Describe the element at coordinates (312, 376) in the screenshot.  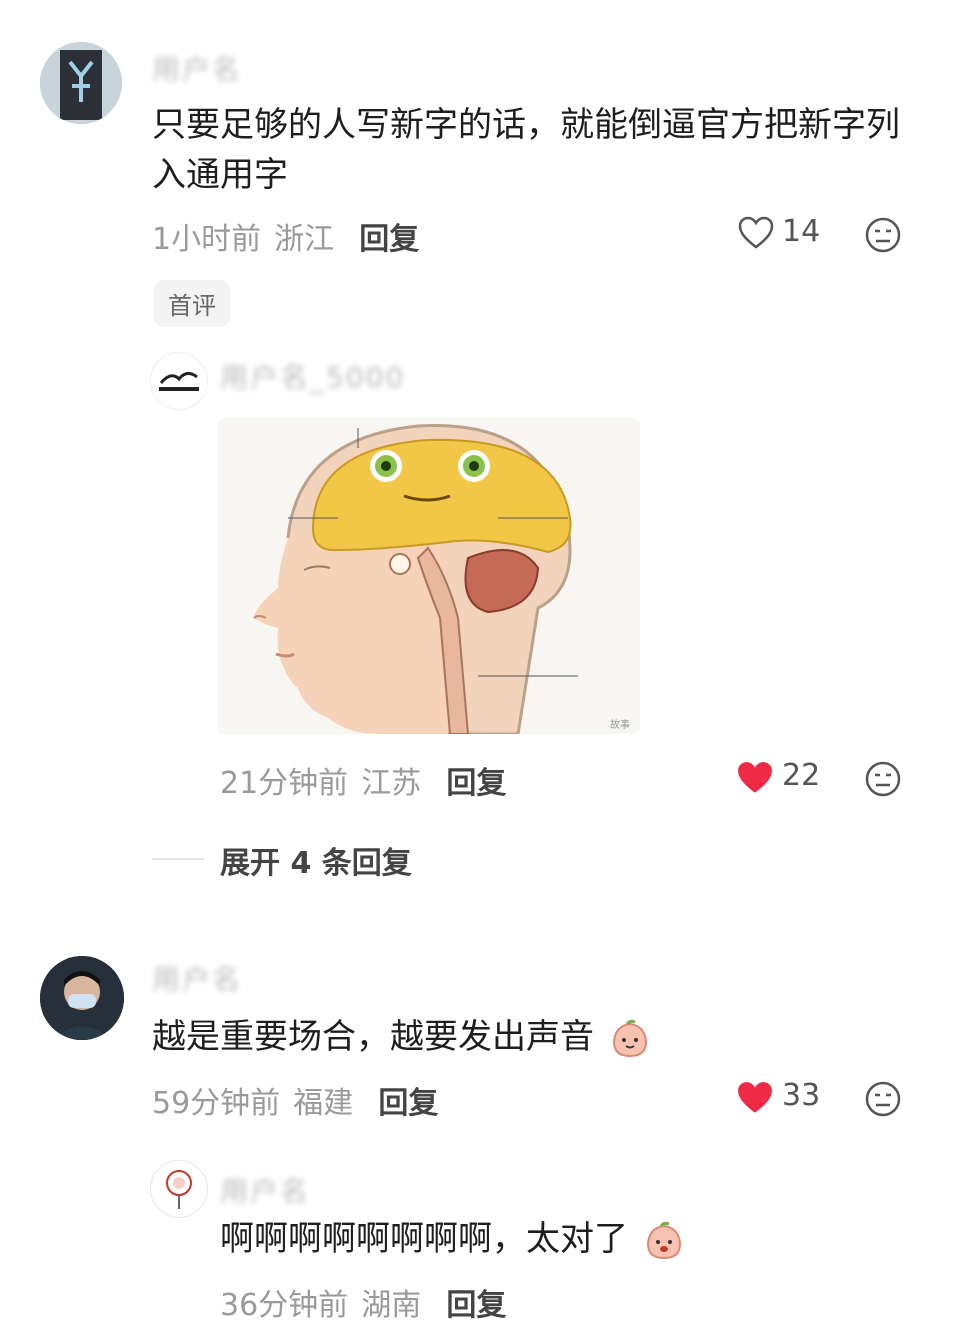
I see `username: 用户名_5000` at that location.